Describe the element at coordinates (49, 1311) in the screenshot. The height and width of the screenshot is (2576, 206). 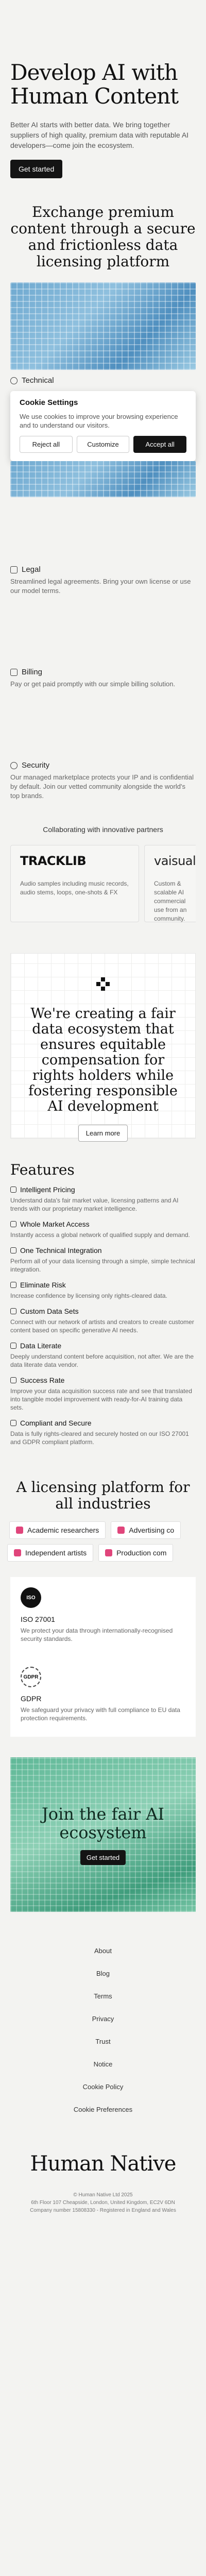
I see `feature-name: Custom Data Sets` at that location.